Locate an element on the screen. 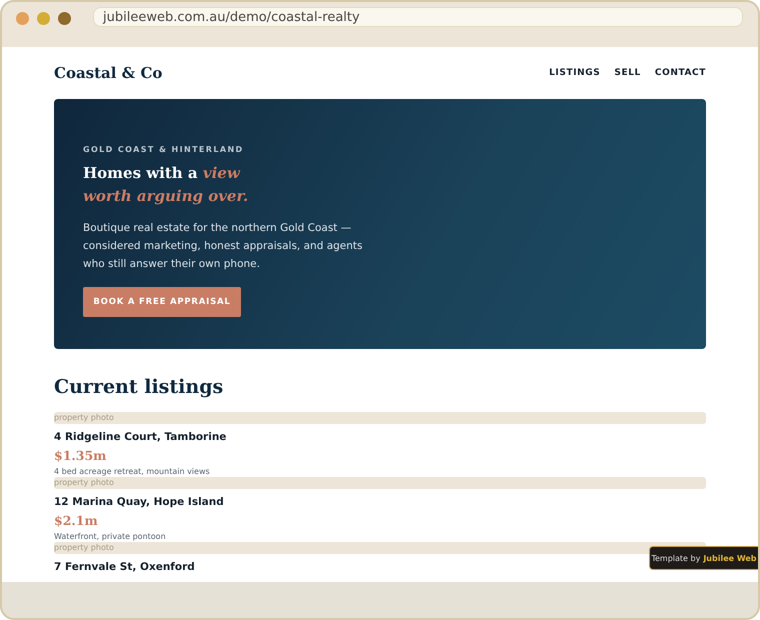  site-logo: Coastal & Co is located at coordinates (108, 73).